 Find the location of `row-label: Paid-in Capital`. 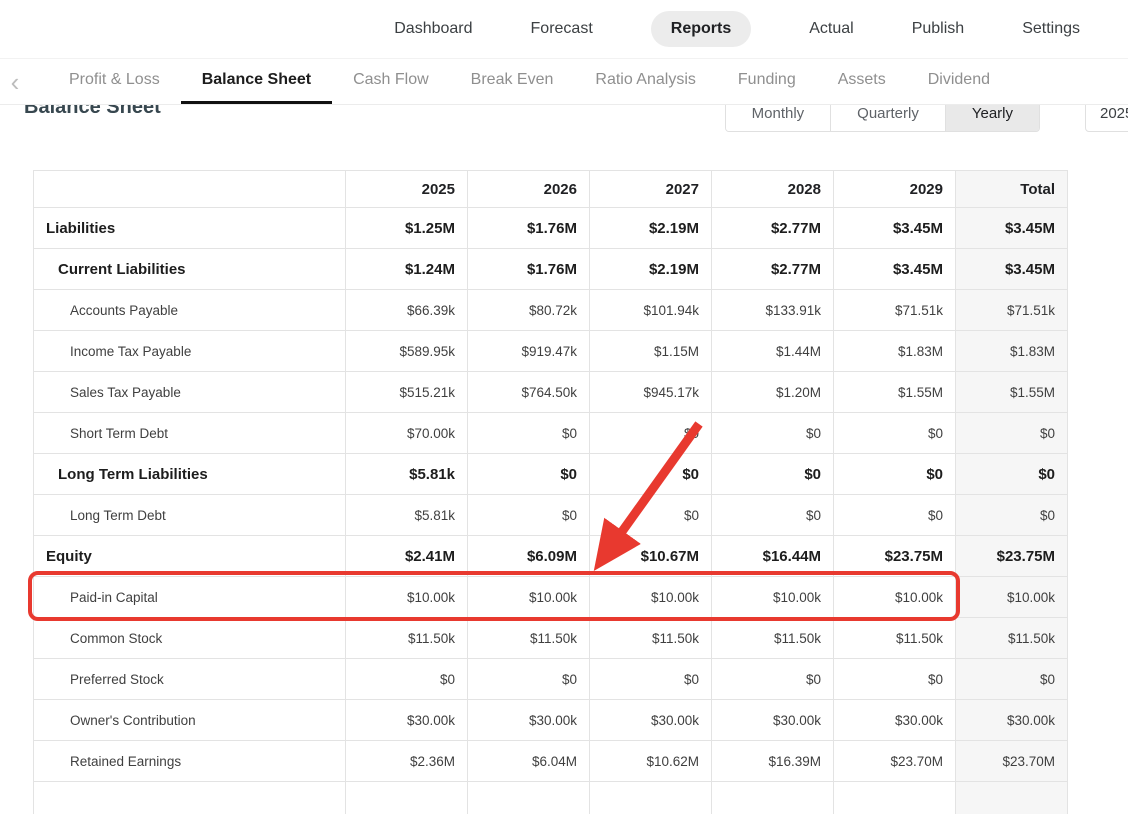

row-label: Paid-in Capital is located at coordinates (189, 597).